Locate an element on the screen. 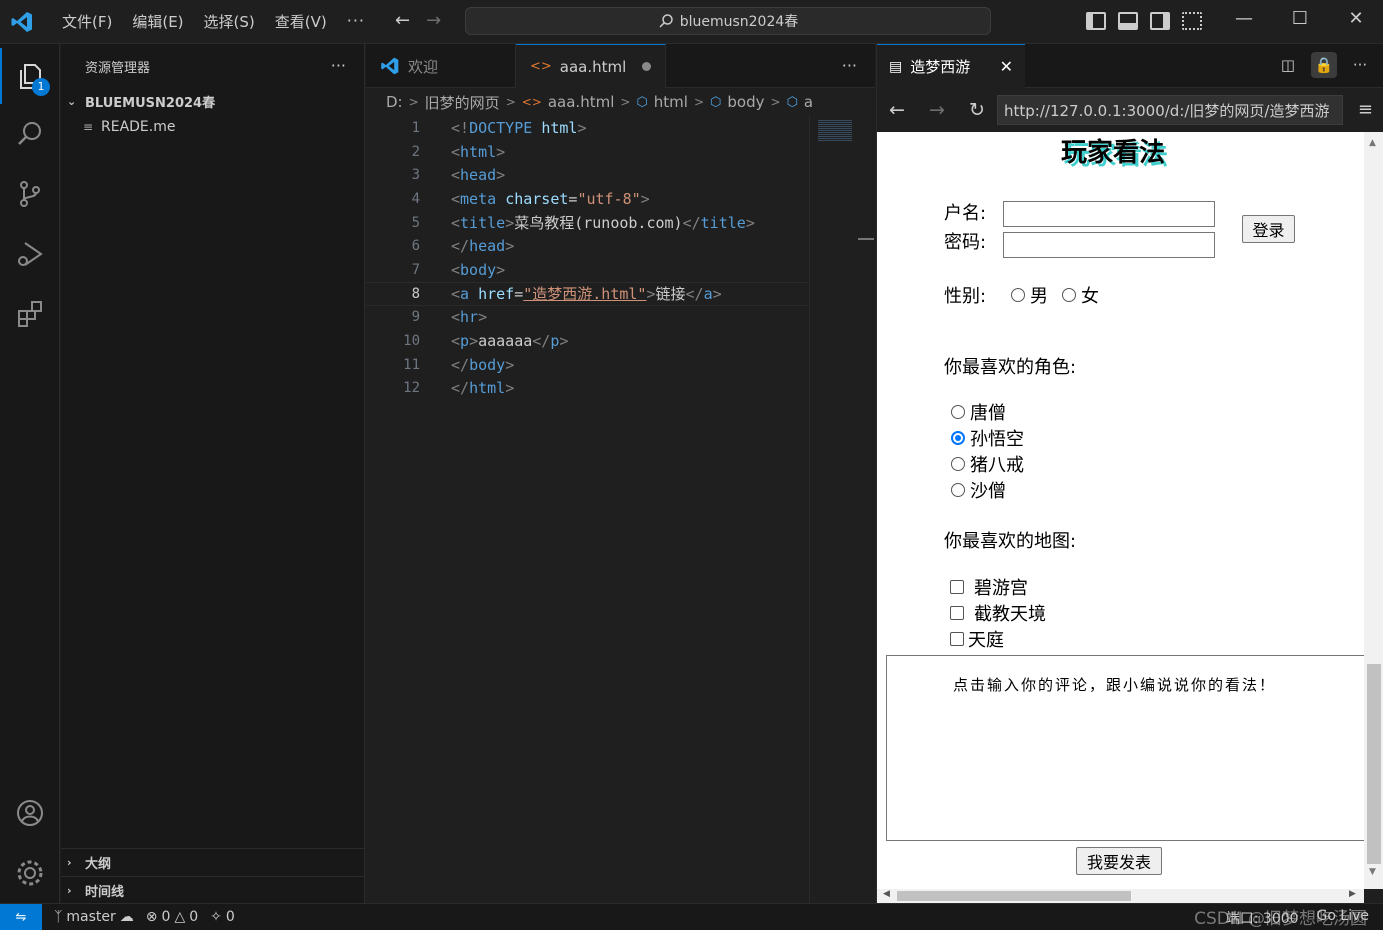  tab-welcome-label: 欢迎 is located at coordinates (423, 66).